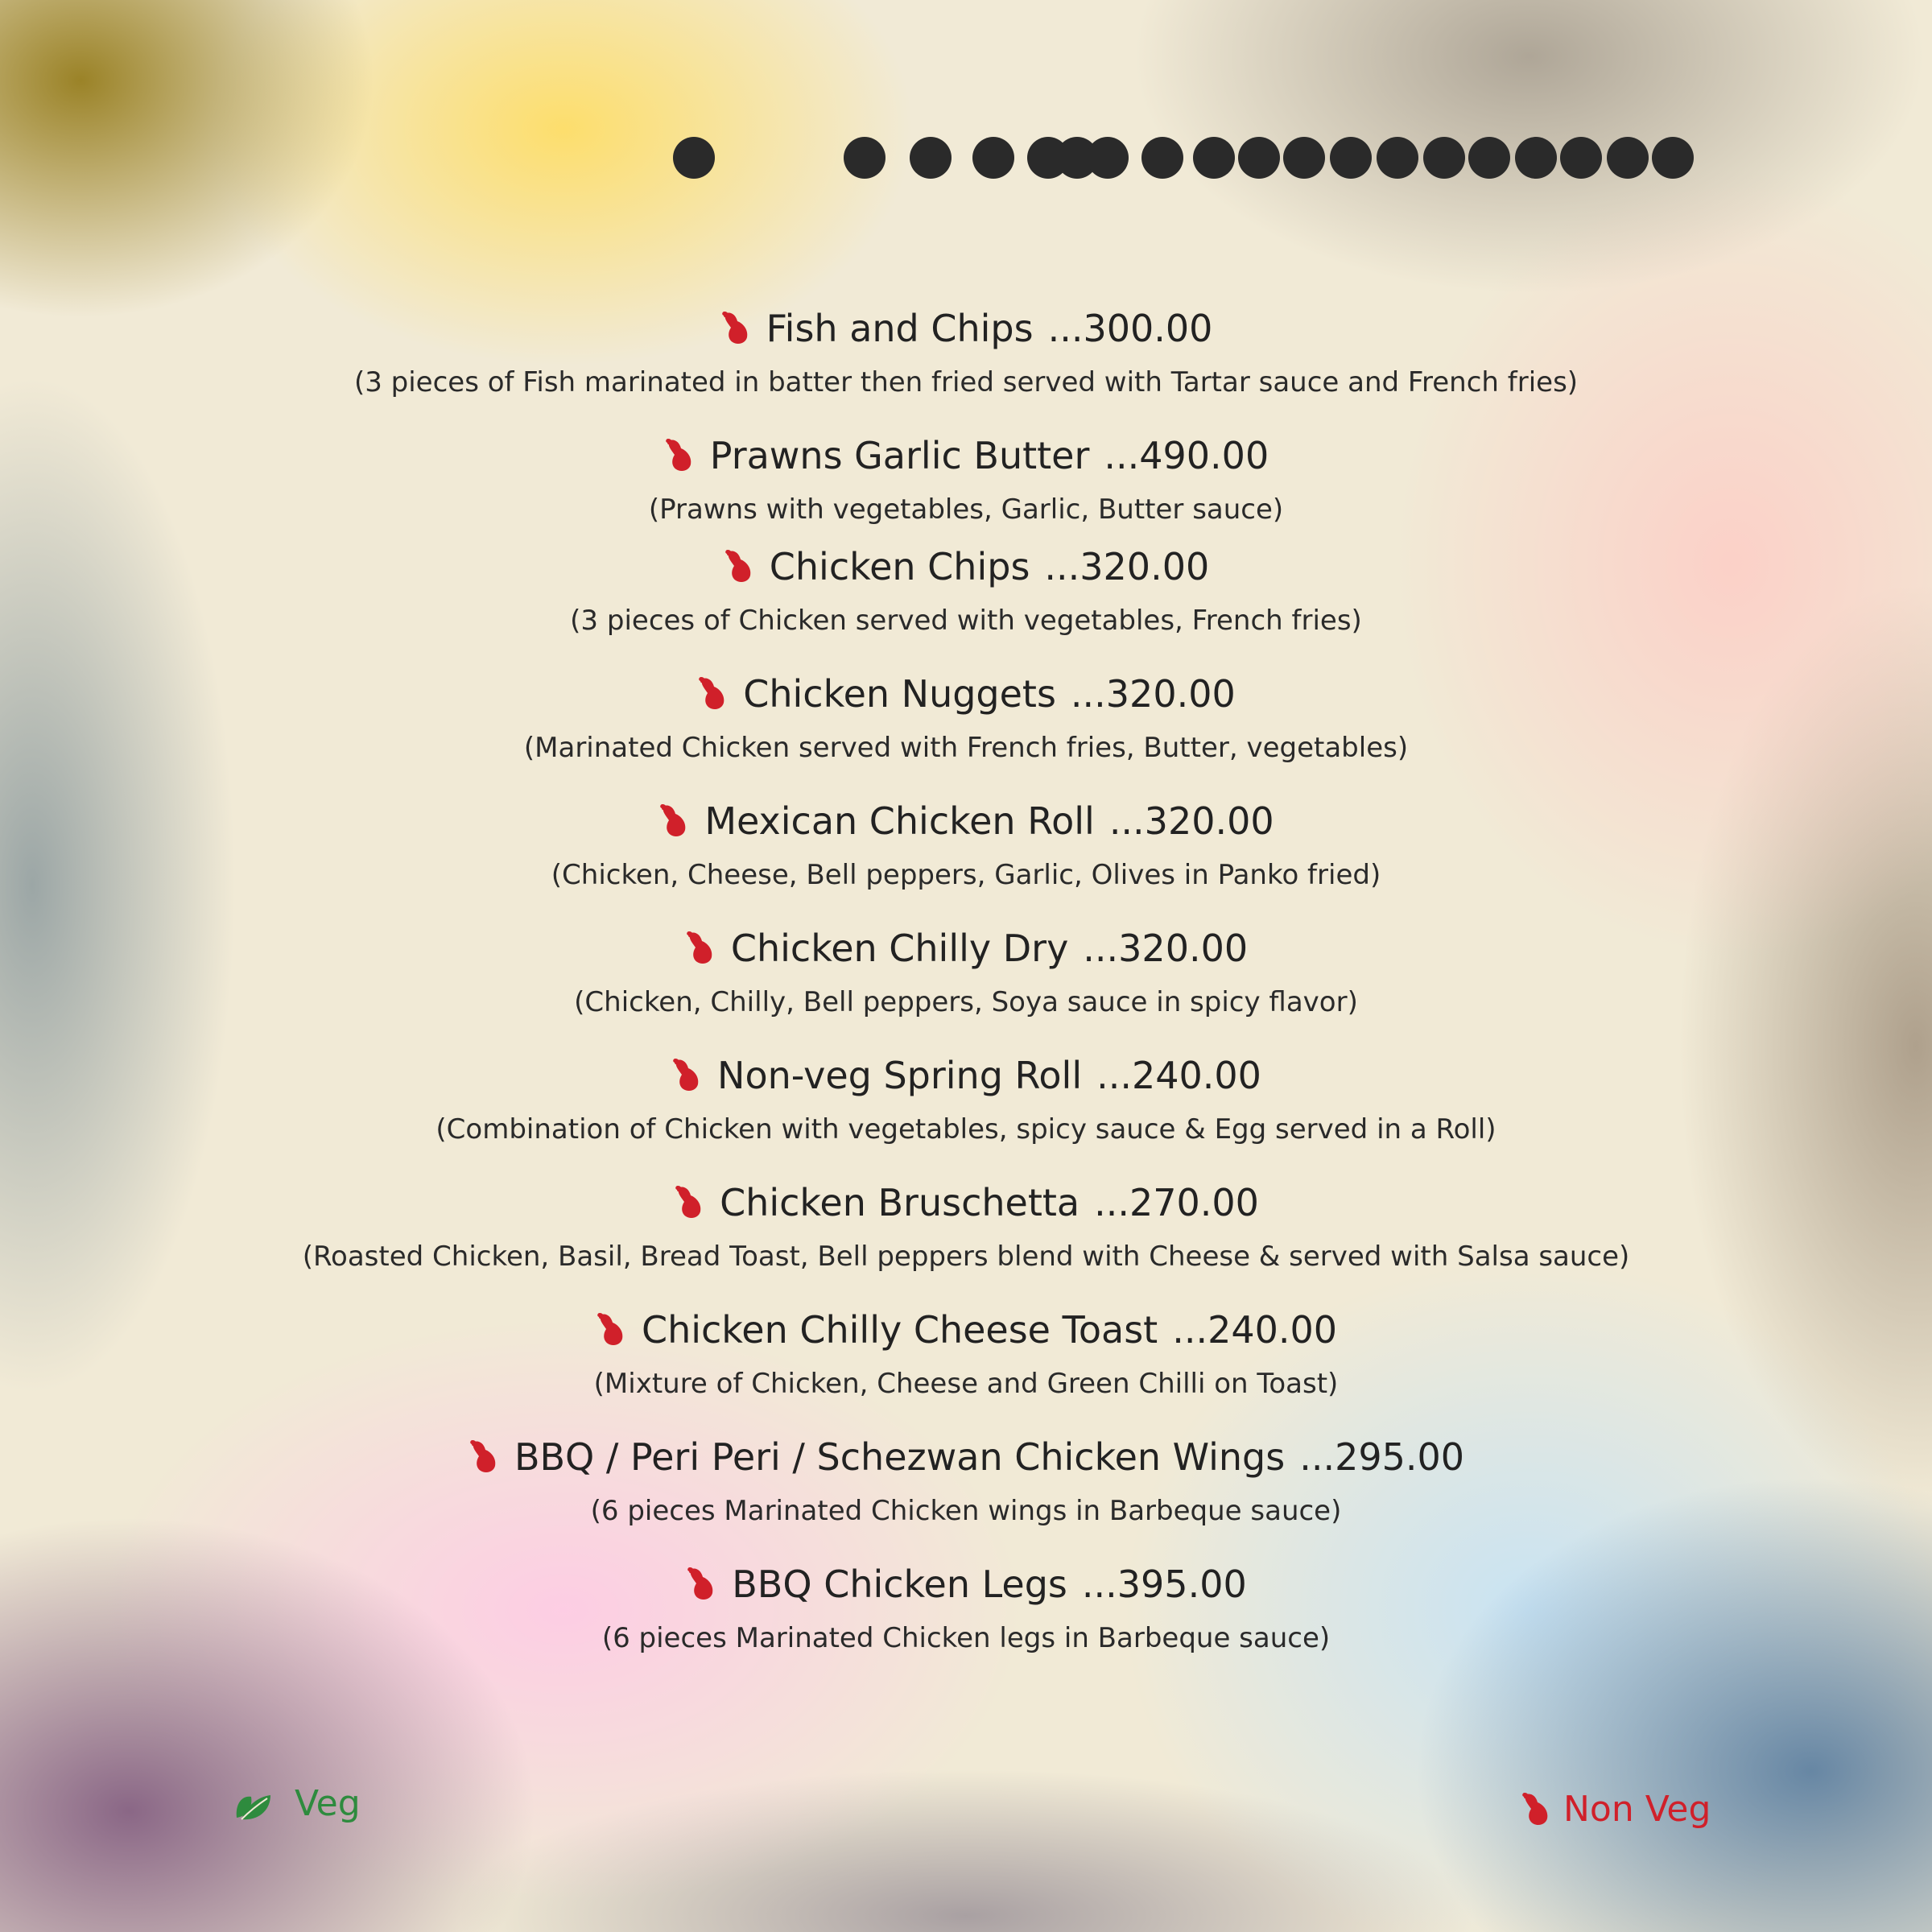  I want to click on menu-item-name: Fish and Chips, so click(900, 328).